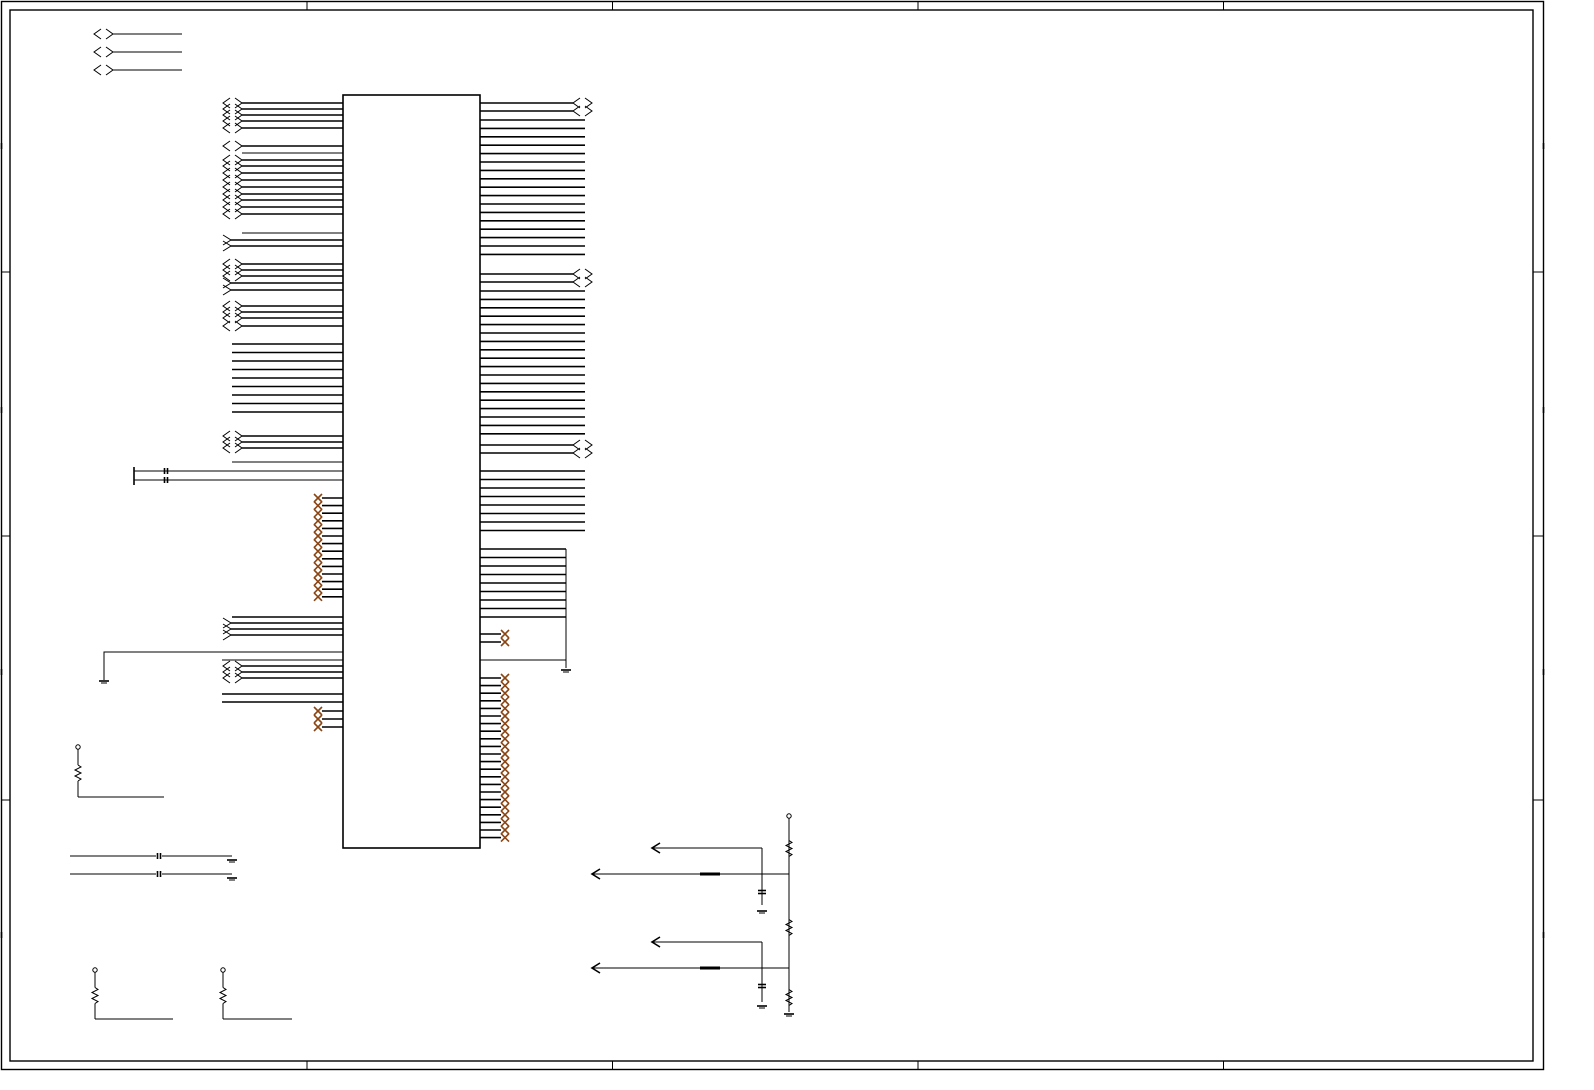 The width and height of the screenshot is (1594, 1090). What do you see at coordinates (536, 470) in the screenshot?
I see `right-pin-wires` at bounding box center [536, 470].